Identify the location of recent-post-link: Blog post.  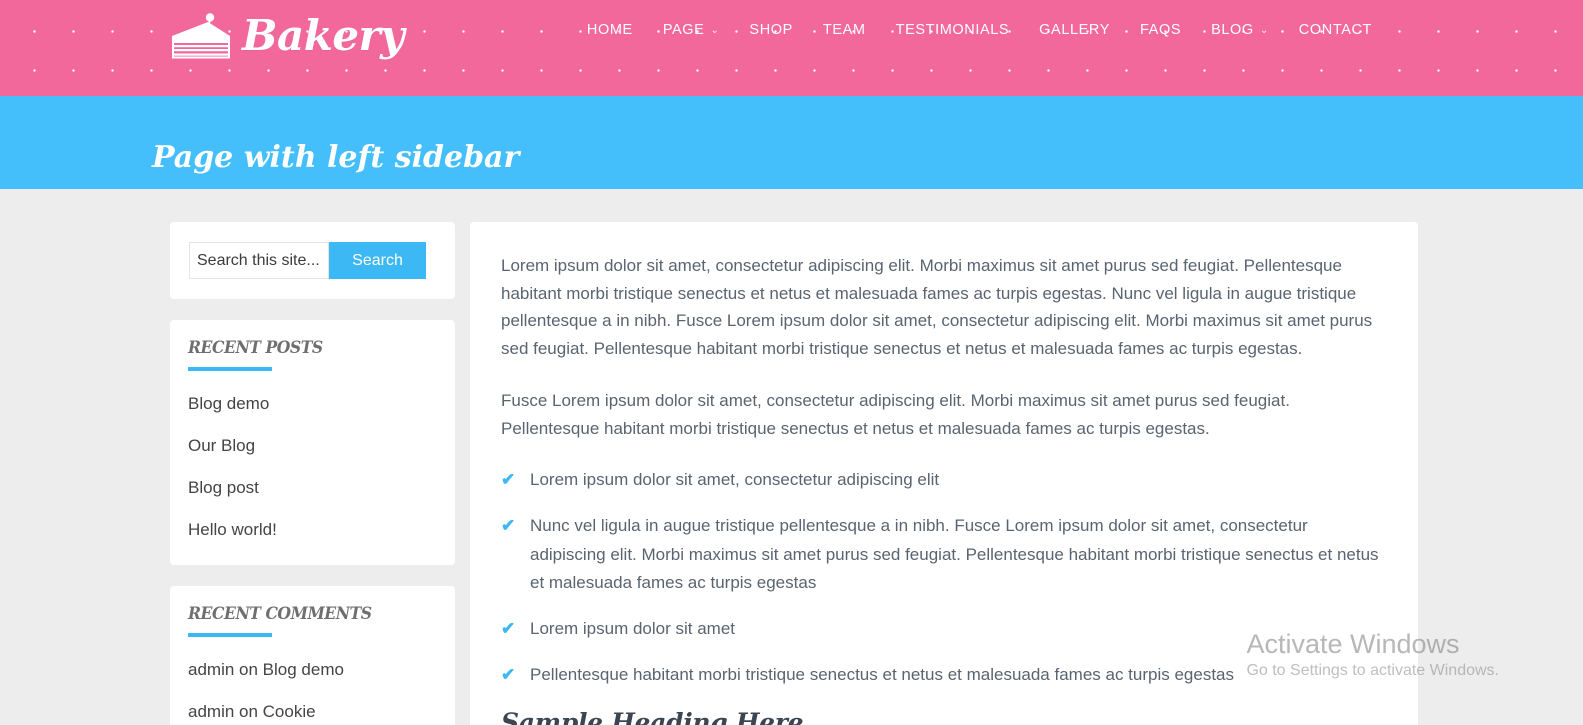
(223, 487).